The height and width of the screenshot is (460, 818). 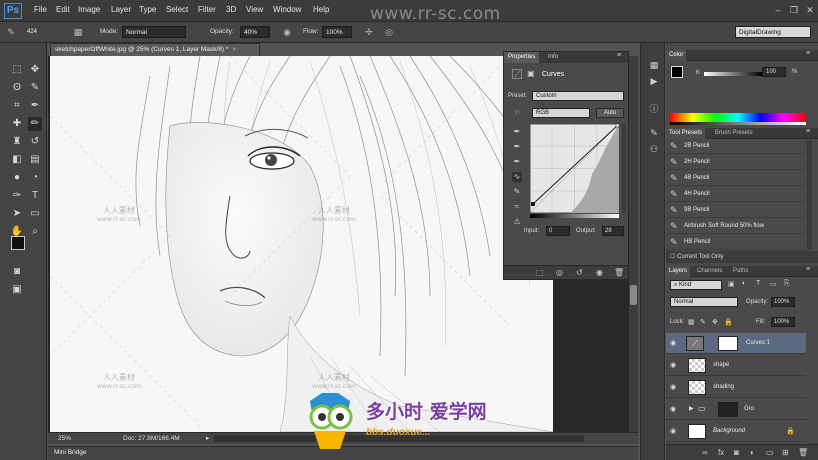 What do you see at coordinates (517, 162) in the screenshot?
I see `white-point-eyedropper-icon: ✒` at bounding box center [517, 162].